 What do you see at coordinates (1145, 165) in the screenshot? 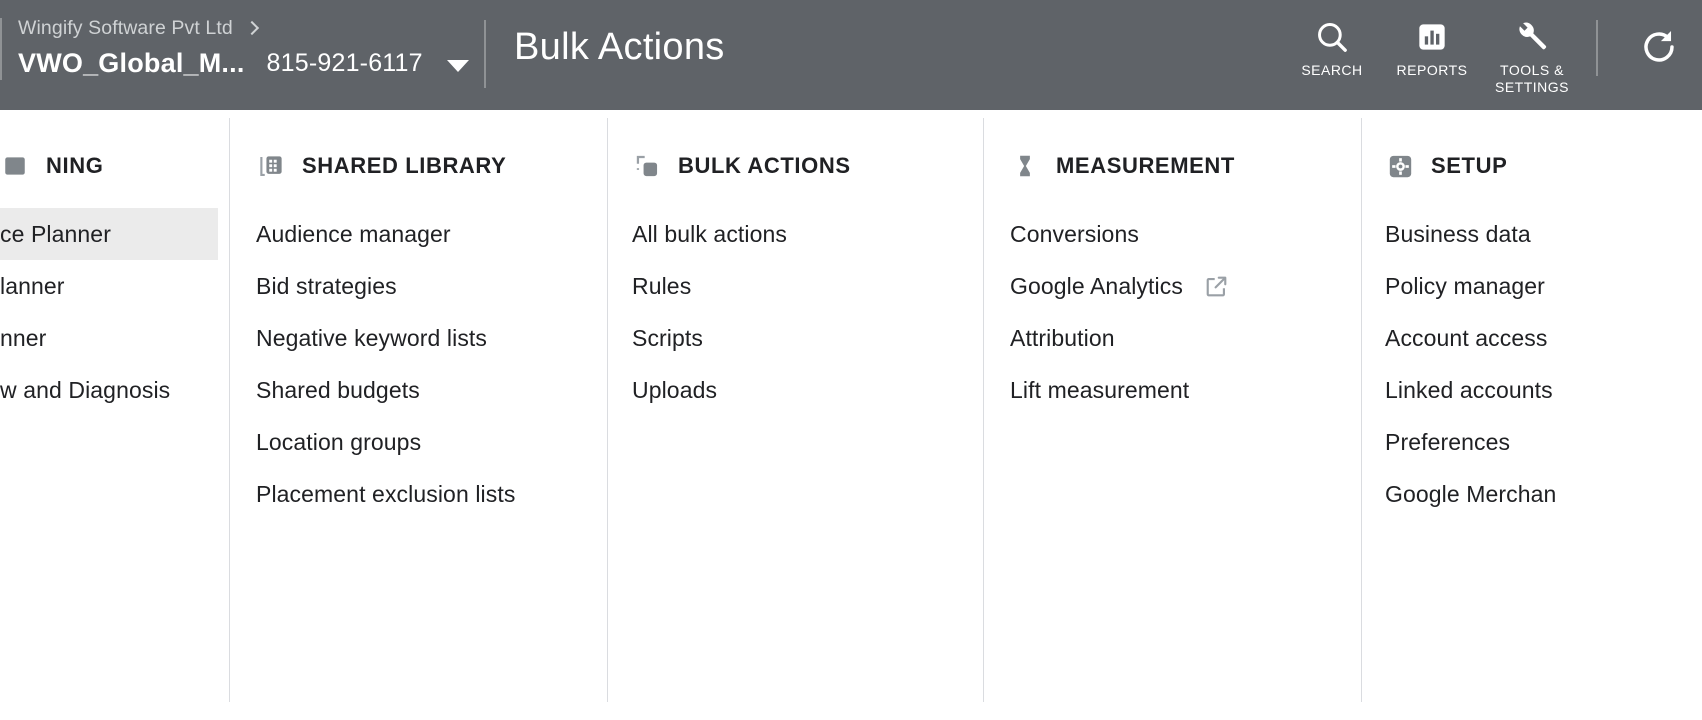
I see `column-title-measurement: MEASUREMENT` at bounding box center [1145, 165].